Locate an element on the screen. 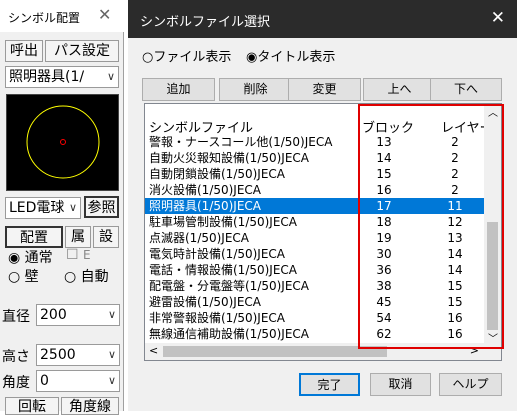 The height and width of the screenshot is (415, 517). row-name: 電話・情報設備(1/50)JECA is located at coordinates (223, 270).